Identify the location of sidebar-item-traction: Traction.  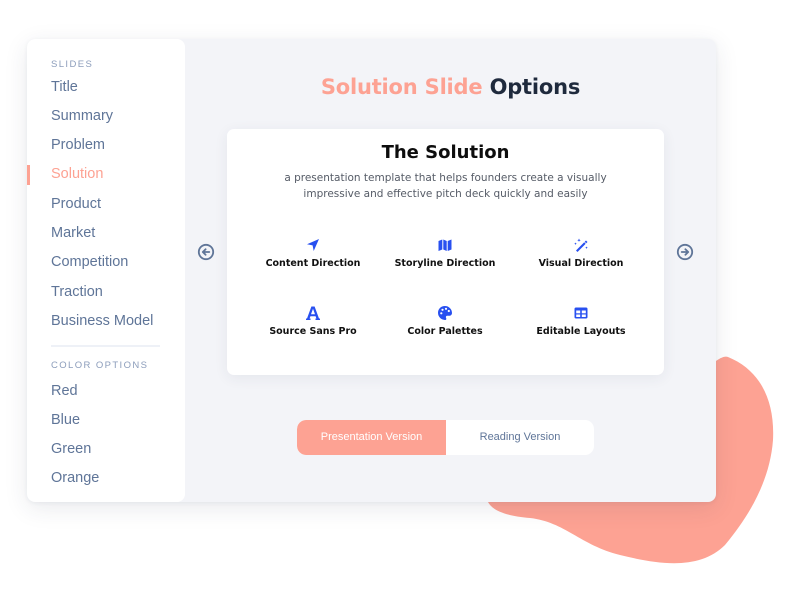
(77, 292).